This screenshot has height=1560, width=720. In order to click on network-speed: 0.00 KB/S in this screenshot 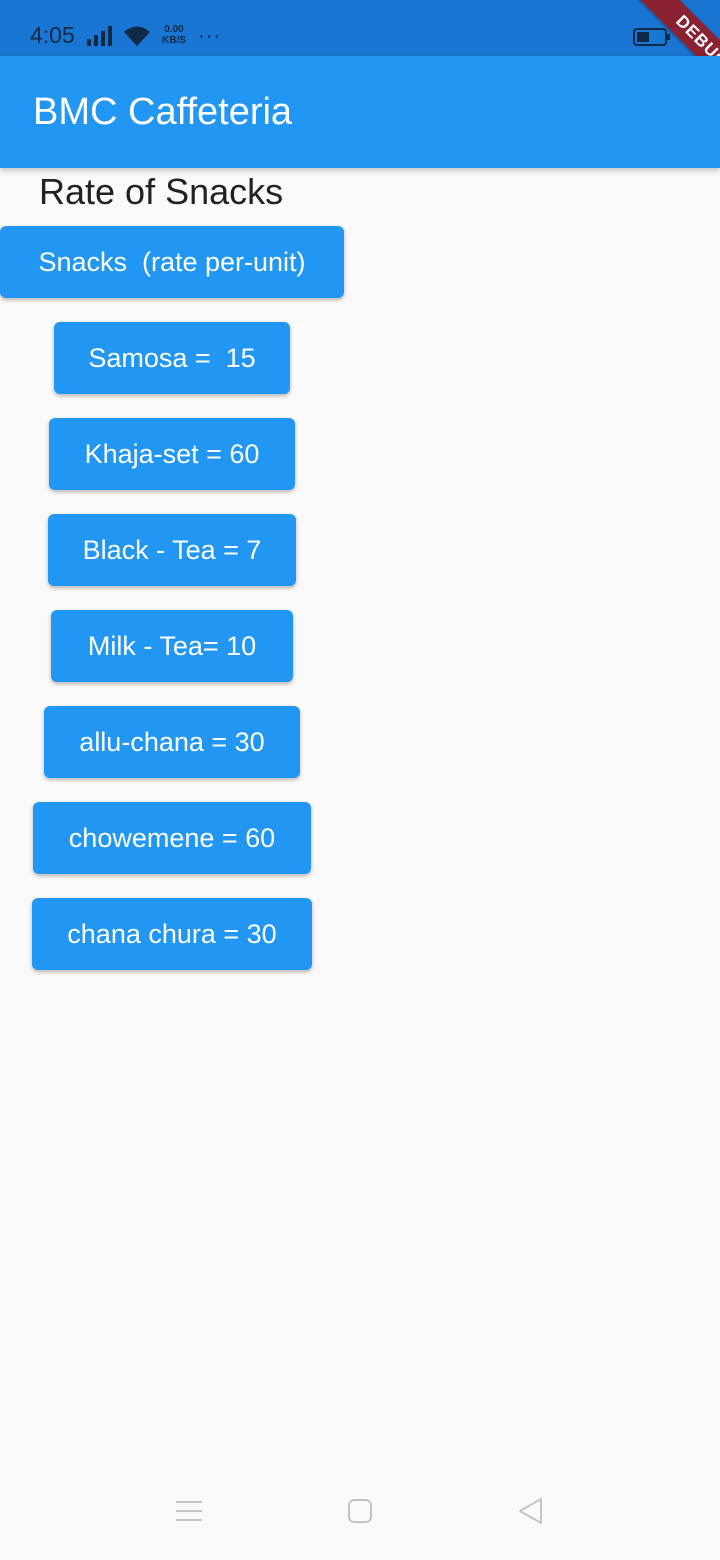, I will do `click(174, 35)`.